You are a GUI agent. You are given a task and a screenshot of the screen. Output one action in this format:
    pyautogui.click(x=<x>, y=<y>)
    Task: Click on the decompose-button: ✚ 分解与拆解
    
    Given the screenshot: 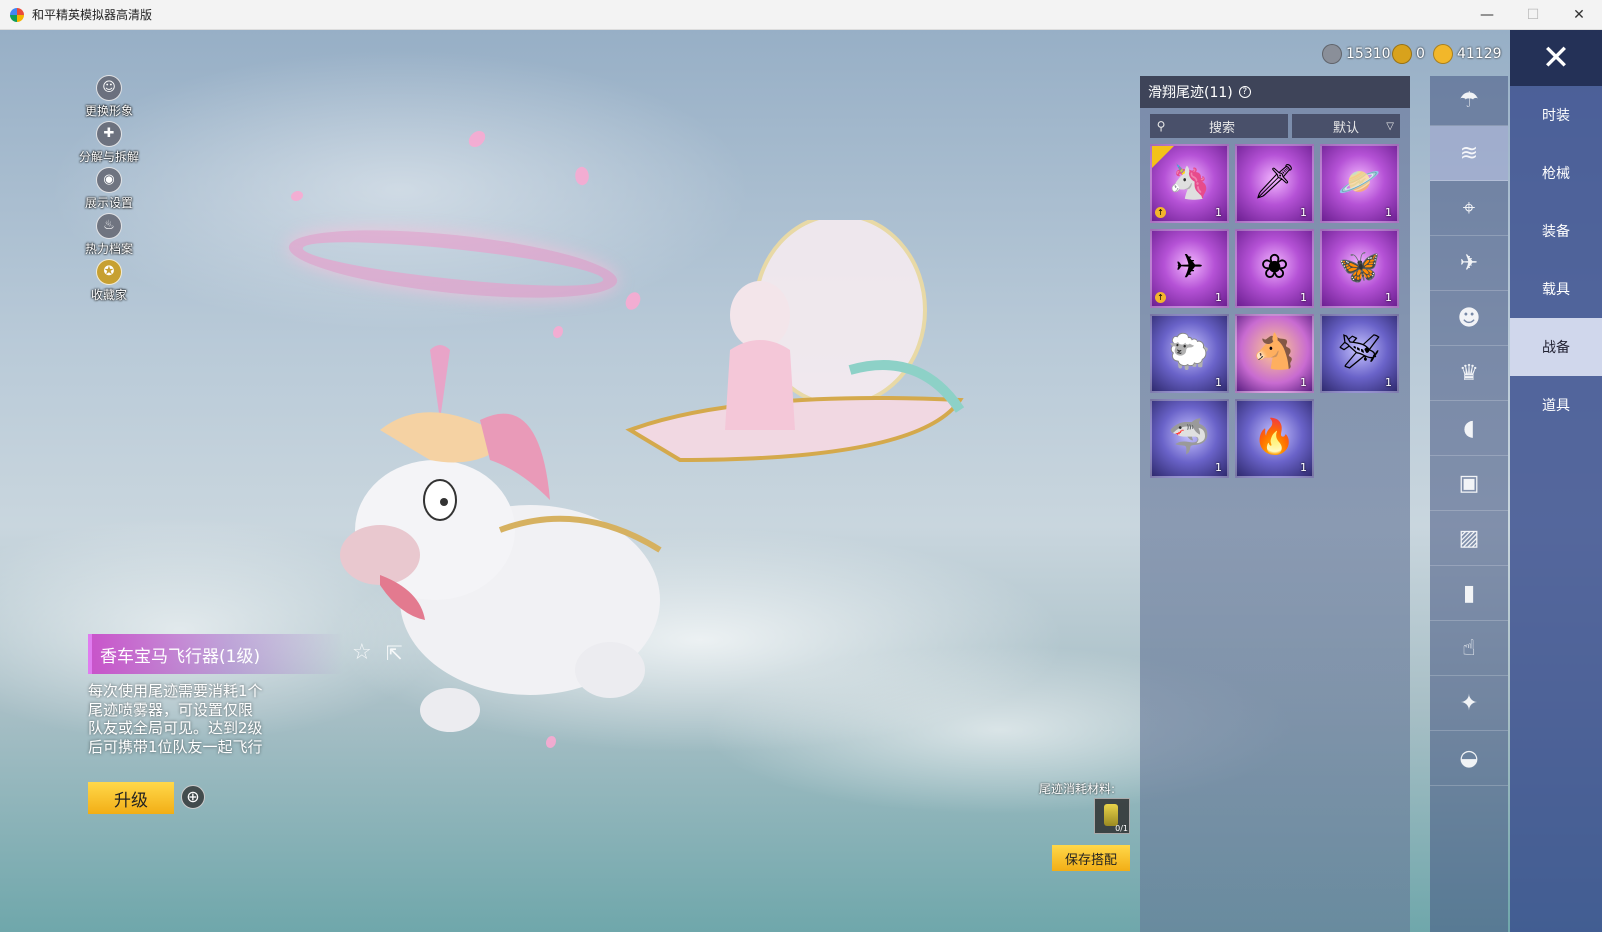 What is the action you would take?
    pyautogui.click(x=109, y=143)
    